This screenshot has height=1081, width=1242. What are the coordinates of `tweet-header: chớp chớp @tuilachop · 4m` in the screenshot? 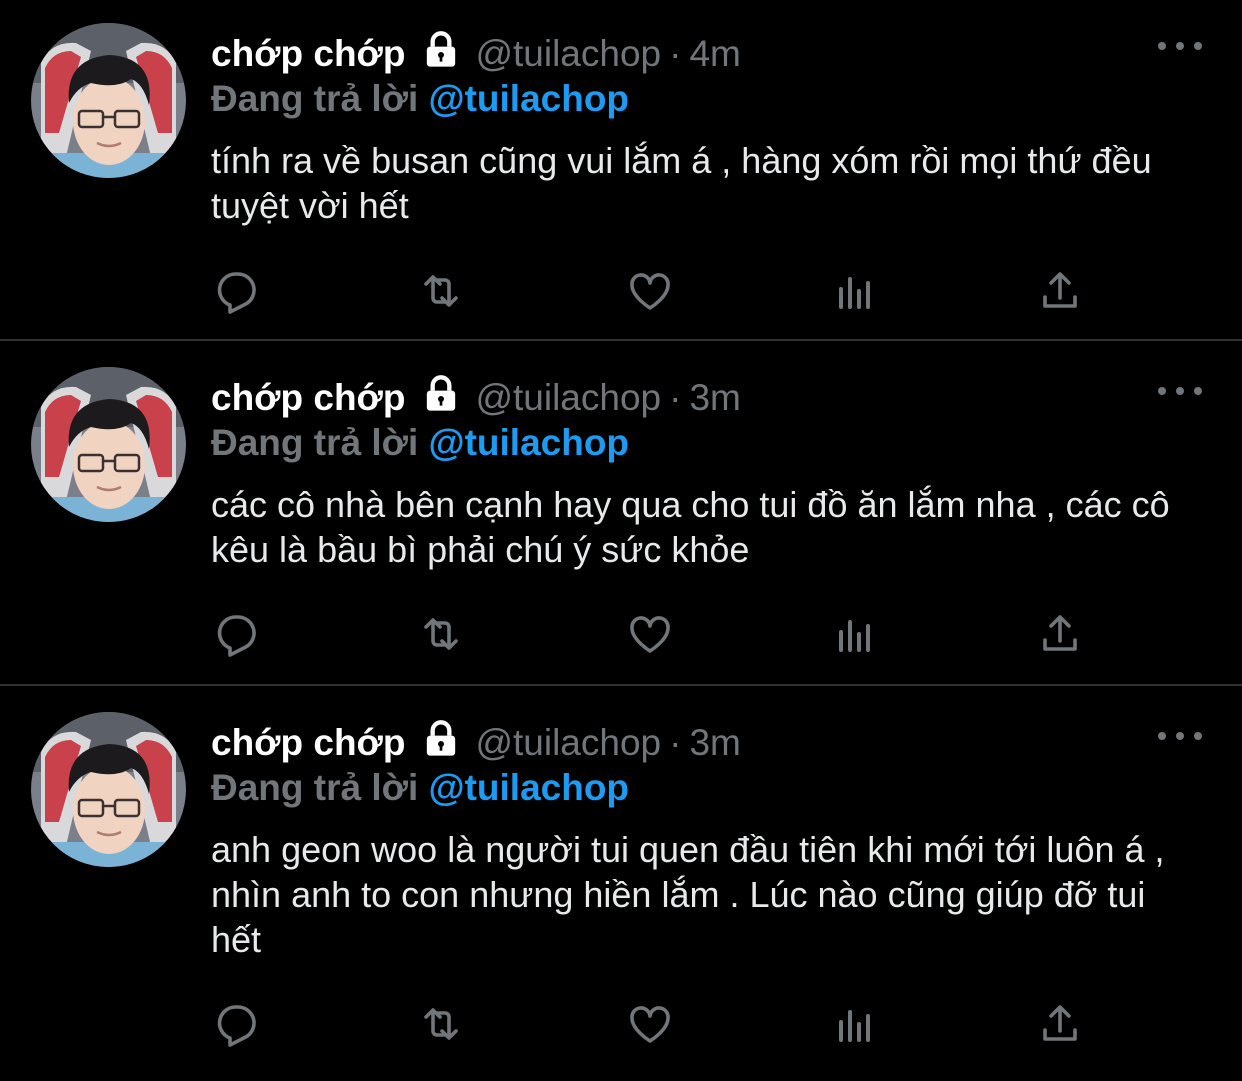 It's located at (476, 55).